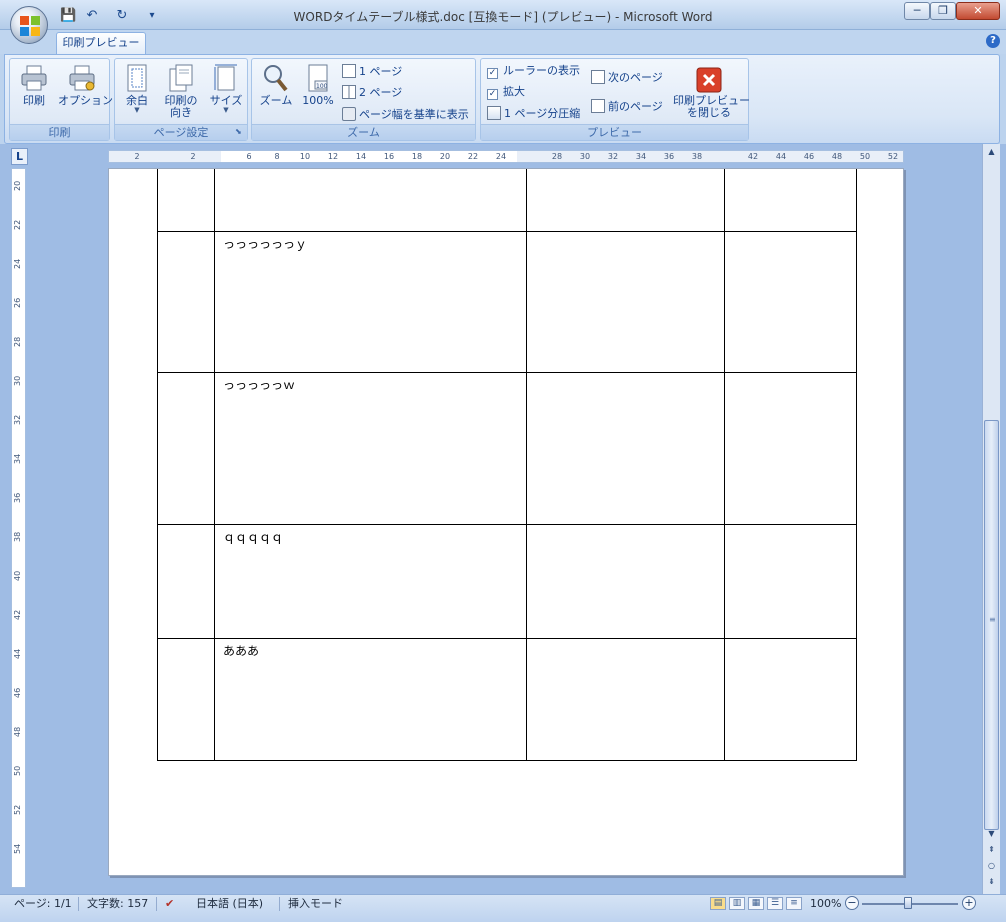 Image resolution: width=1006 pixels, height=922 pixels. Describe the element at coordinates (18, 528) in the screenshot. I see `vertical-ruler: 20 22 24 26 28 30 32 34 36 38 40 42 44 46 48 50 52 54` at that location.